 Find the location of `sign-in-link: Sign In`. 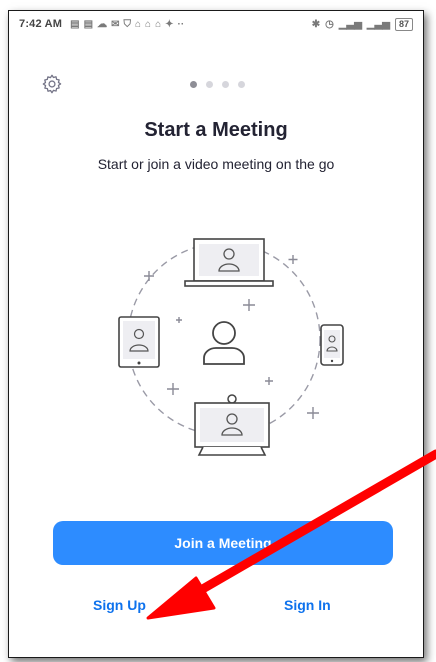

sign-in-link: Sign In is located at coordinates (307, 605).